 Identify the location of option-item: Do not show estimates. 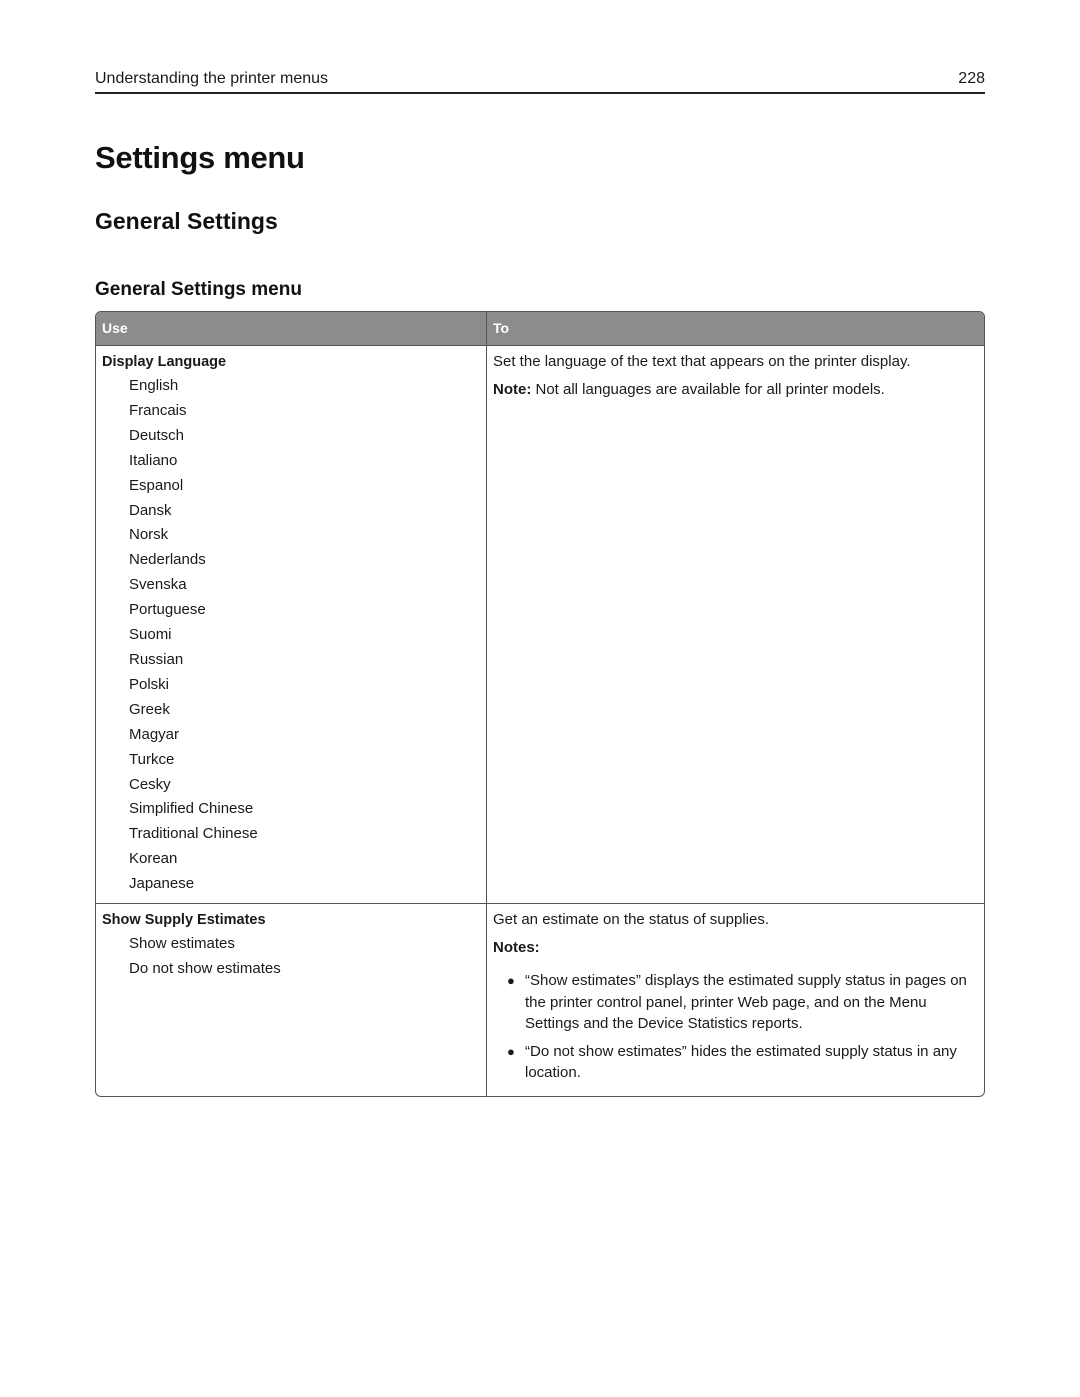
(205, 968).